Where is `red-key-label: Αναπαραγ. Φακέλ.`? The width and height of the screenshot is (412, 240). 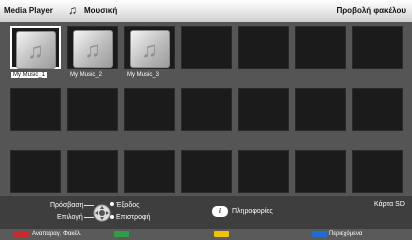
red-key-label: Αναπαραγ. Φακέλ. is located at coordinates (57, 234).